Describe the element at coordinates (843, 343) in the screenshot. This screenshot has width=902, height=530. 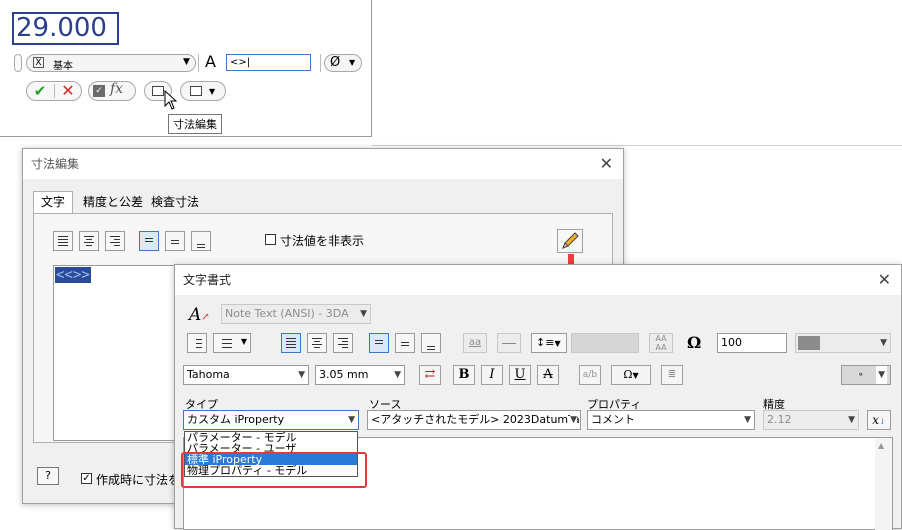
I see `color-dropdown: ▼` at that location.